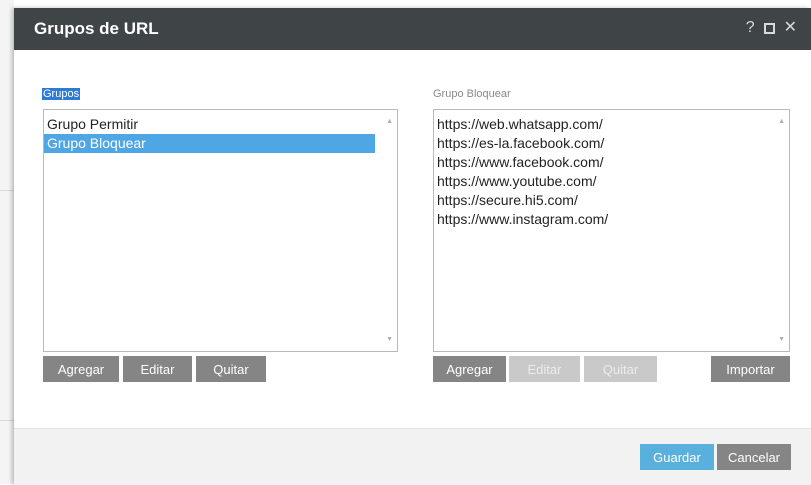 The width and height of the screenshot is (811, 485). I want to click on urls-add-button: Agregar, so click(469, 369).